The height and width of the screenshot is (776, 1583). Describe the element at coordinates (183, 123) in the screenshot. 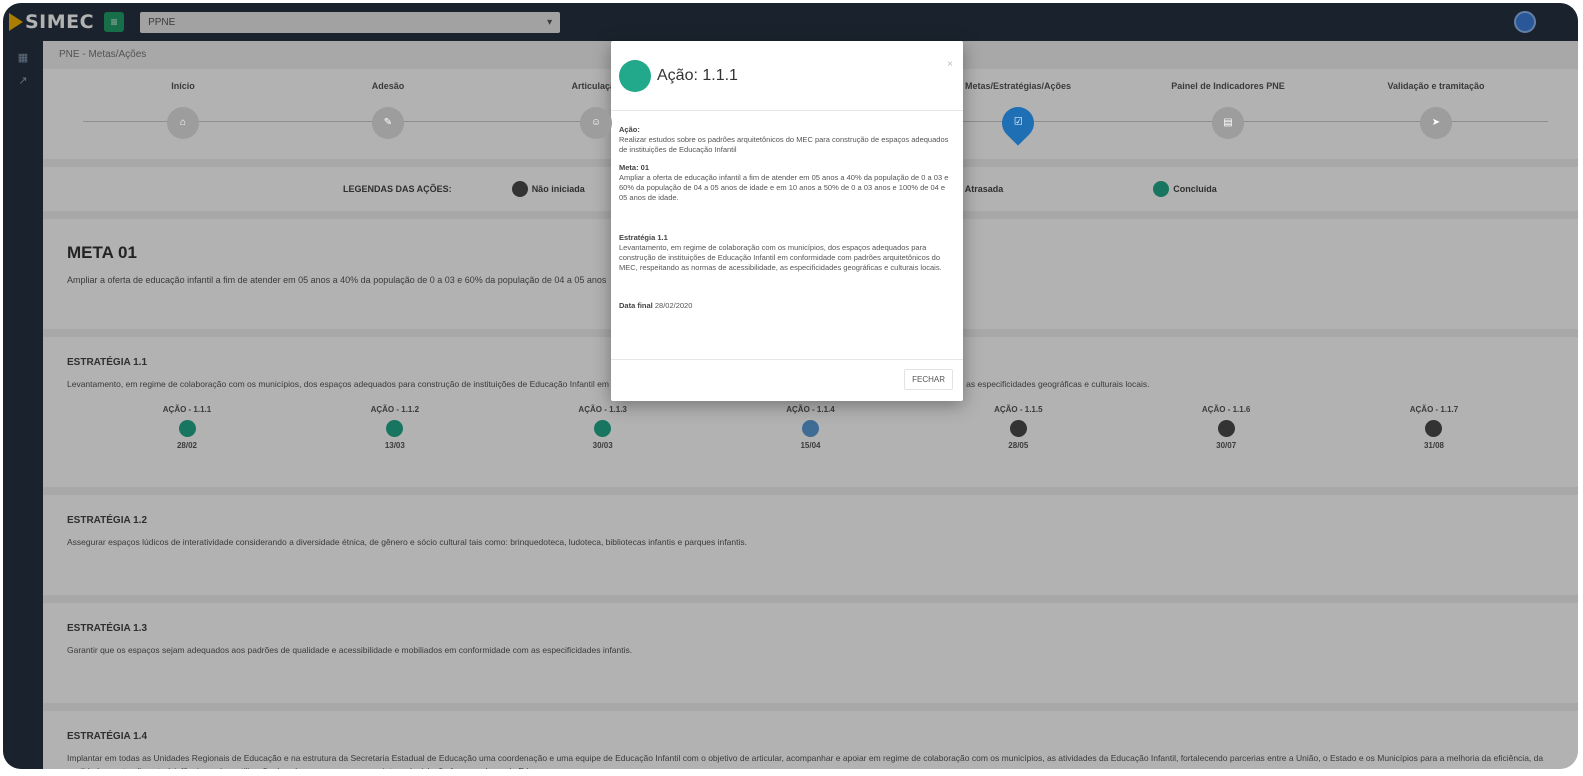

I see `home-icon: ⌂` at that location.